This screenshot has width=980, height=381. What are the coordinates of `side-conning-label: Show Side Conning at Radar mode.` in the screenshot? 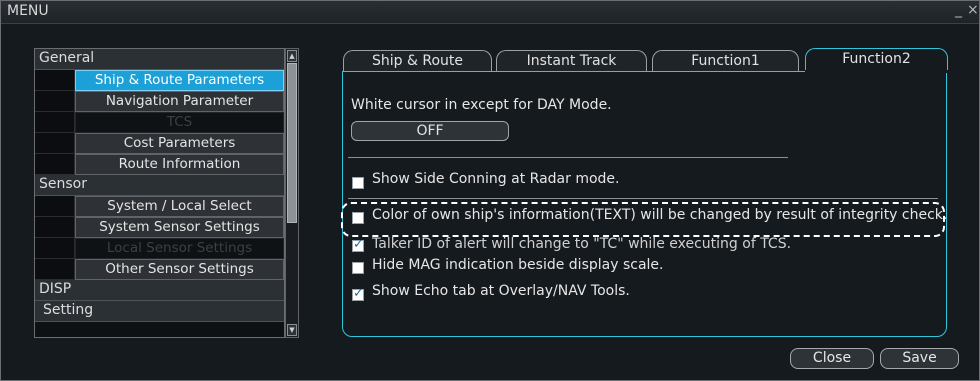 It's located at (496, 179).